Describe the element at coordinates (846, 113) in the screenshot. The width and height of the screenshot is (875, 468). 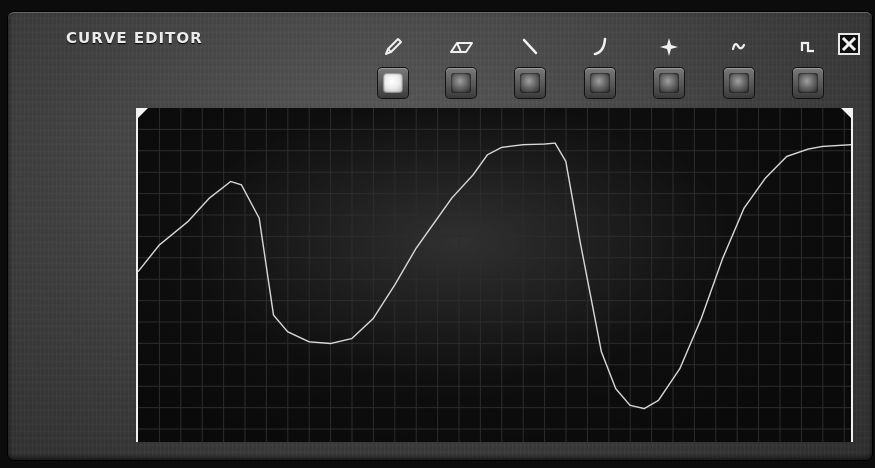
I see `end-marker` at that location.